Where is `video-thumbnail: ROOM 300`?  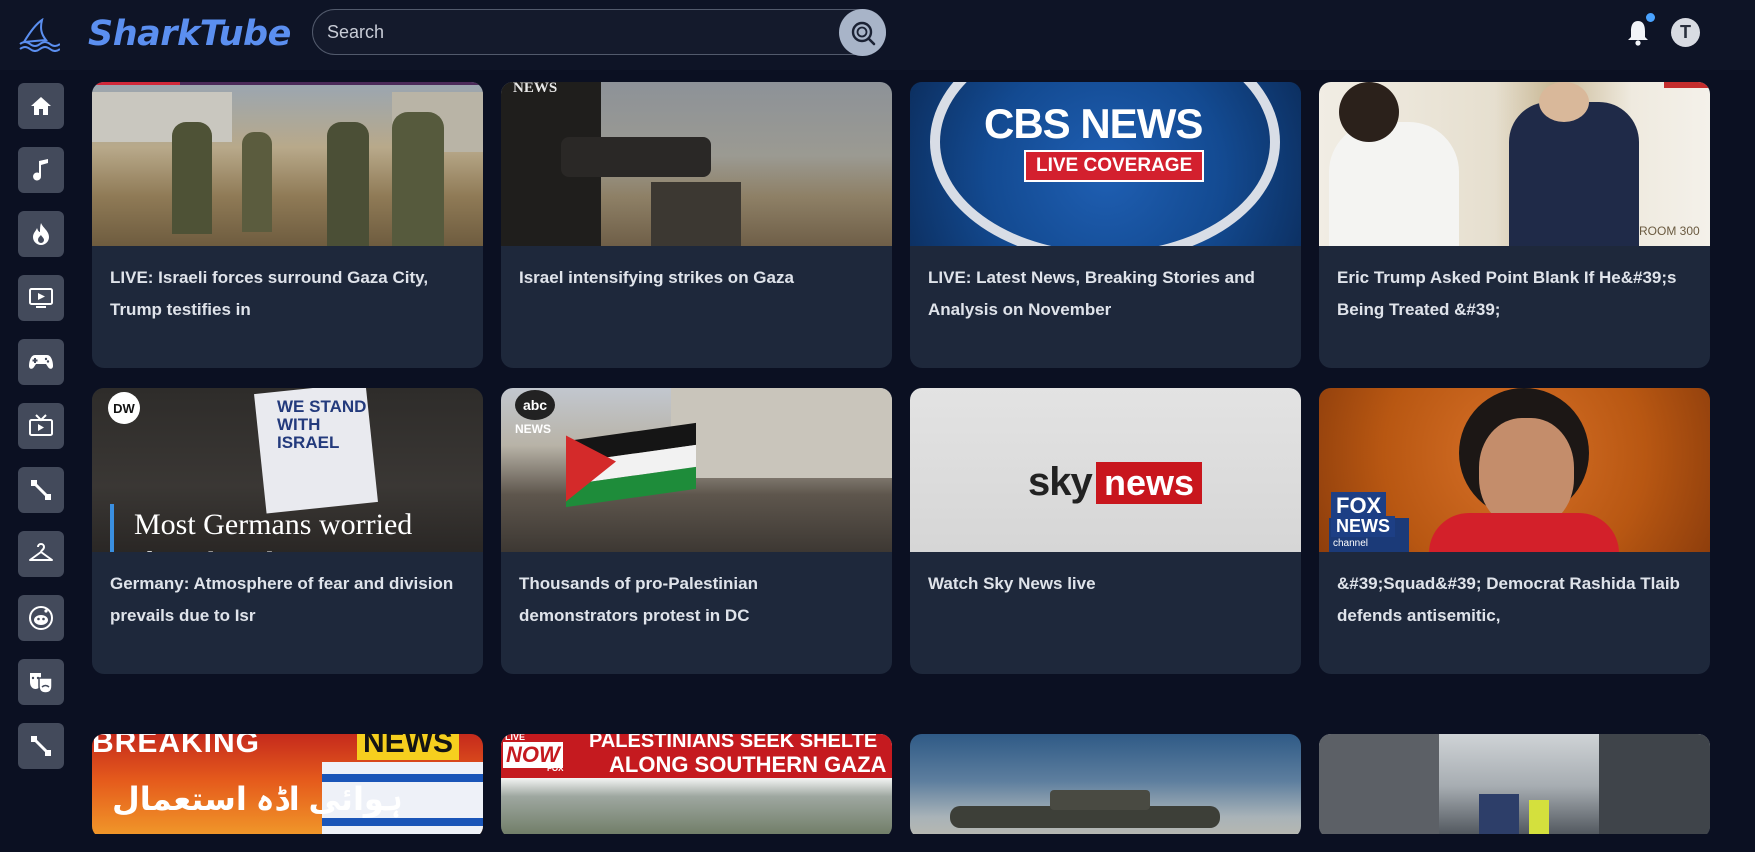
video-thumbnail: ROOM 300 is located at coordinates (1514, 164).